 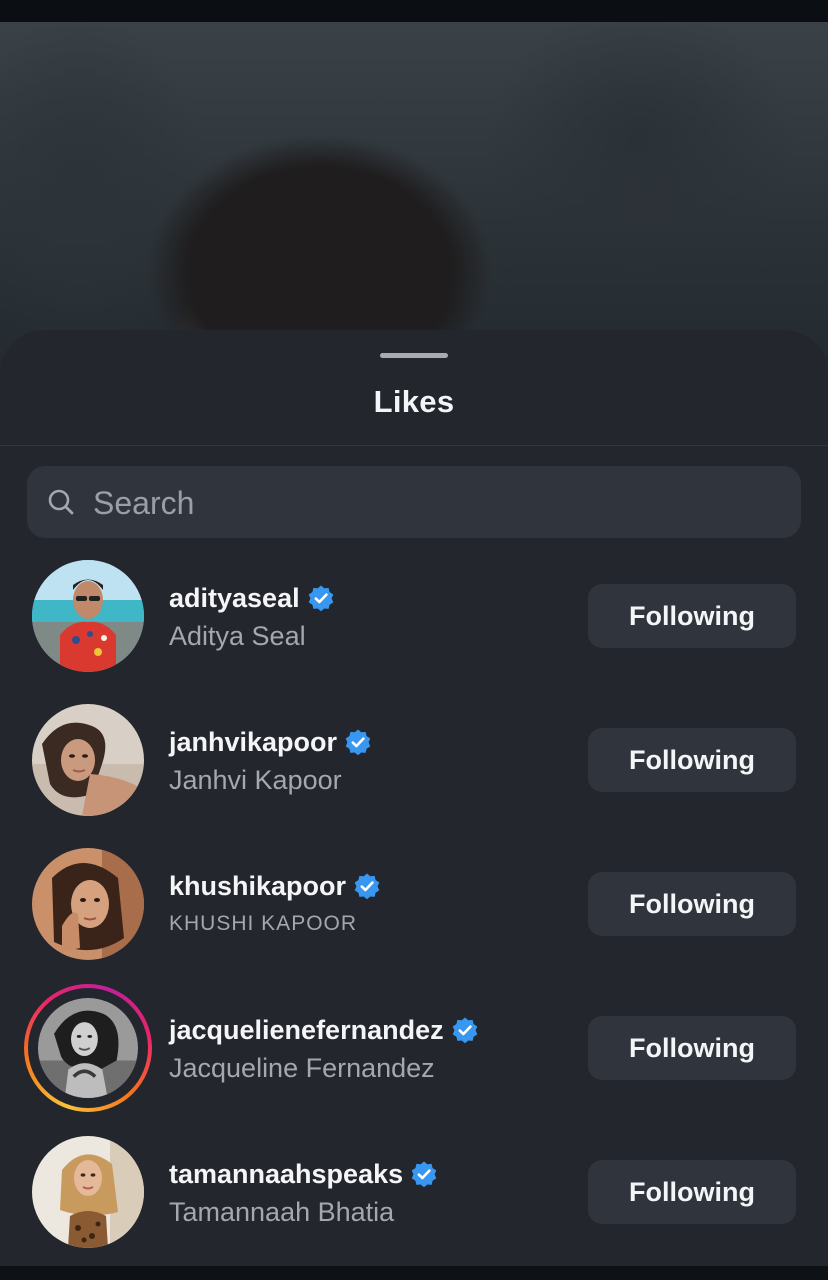 I want to click on user-info: janhvikapoor Janhvi Kapoor, so click(x=270, y=760).